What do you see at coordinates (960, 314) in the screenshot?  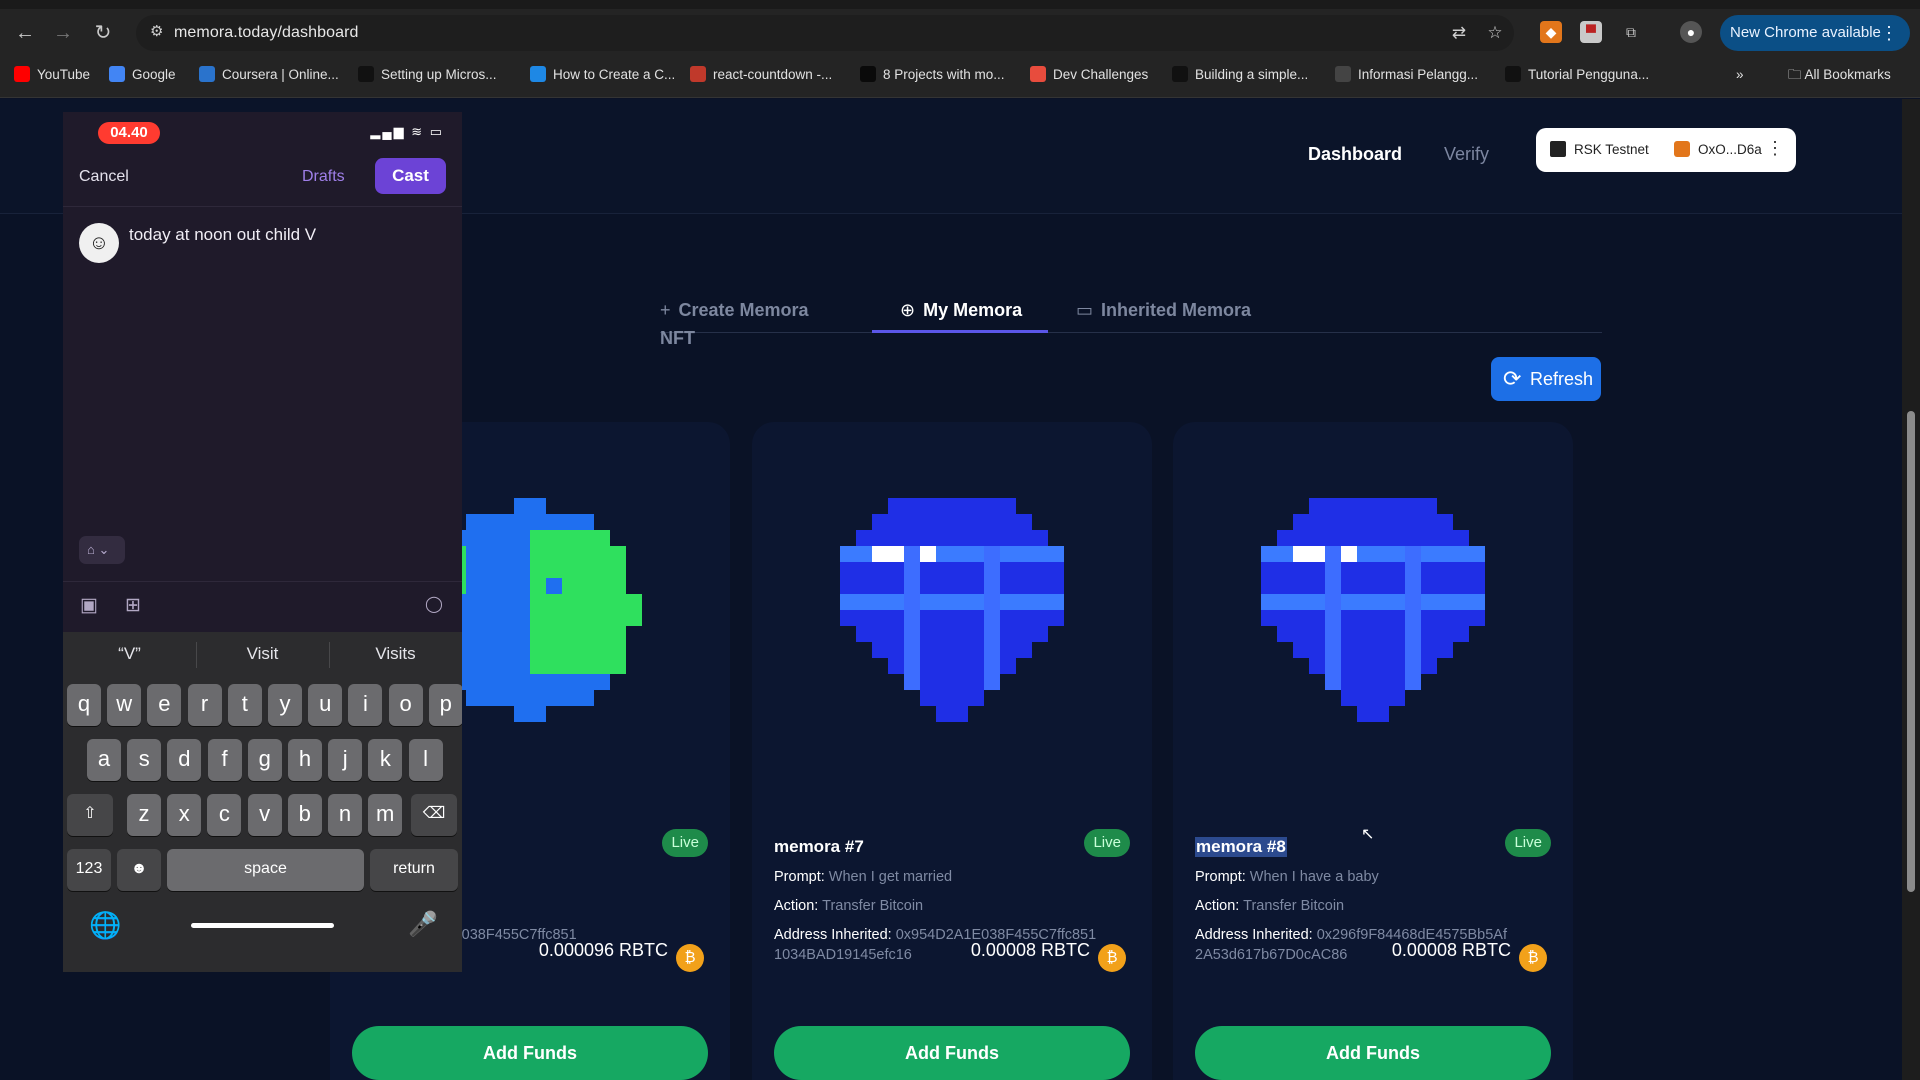 I see `tab-my-memora: ⊕ My Memora` at bounding box center [960, 314].